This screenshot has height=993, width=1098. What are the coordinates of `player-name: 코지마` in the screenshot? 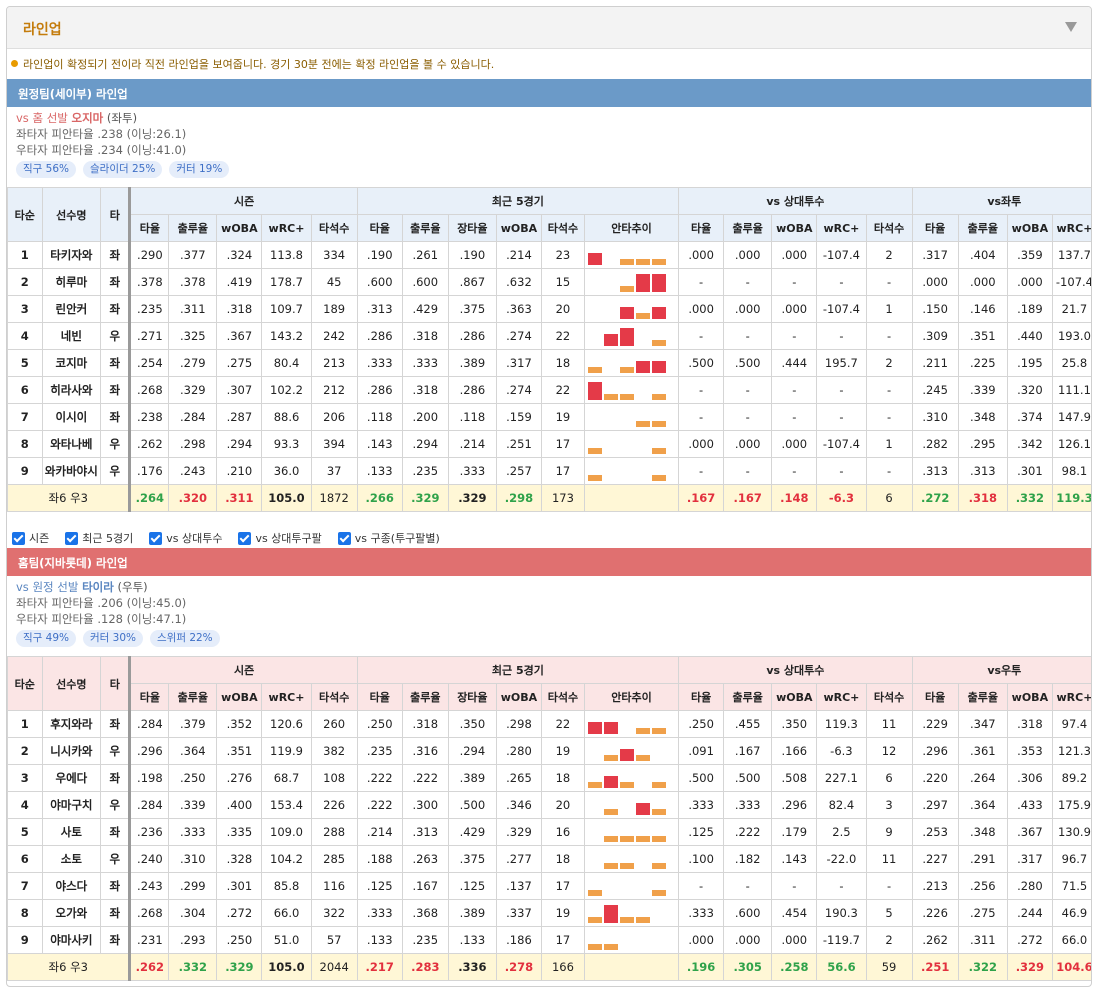 It's located at (71, 363).